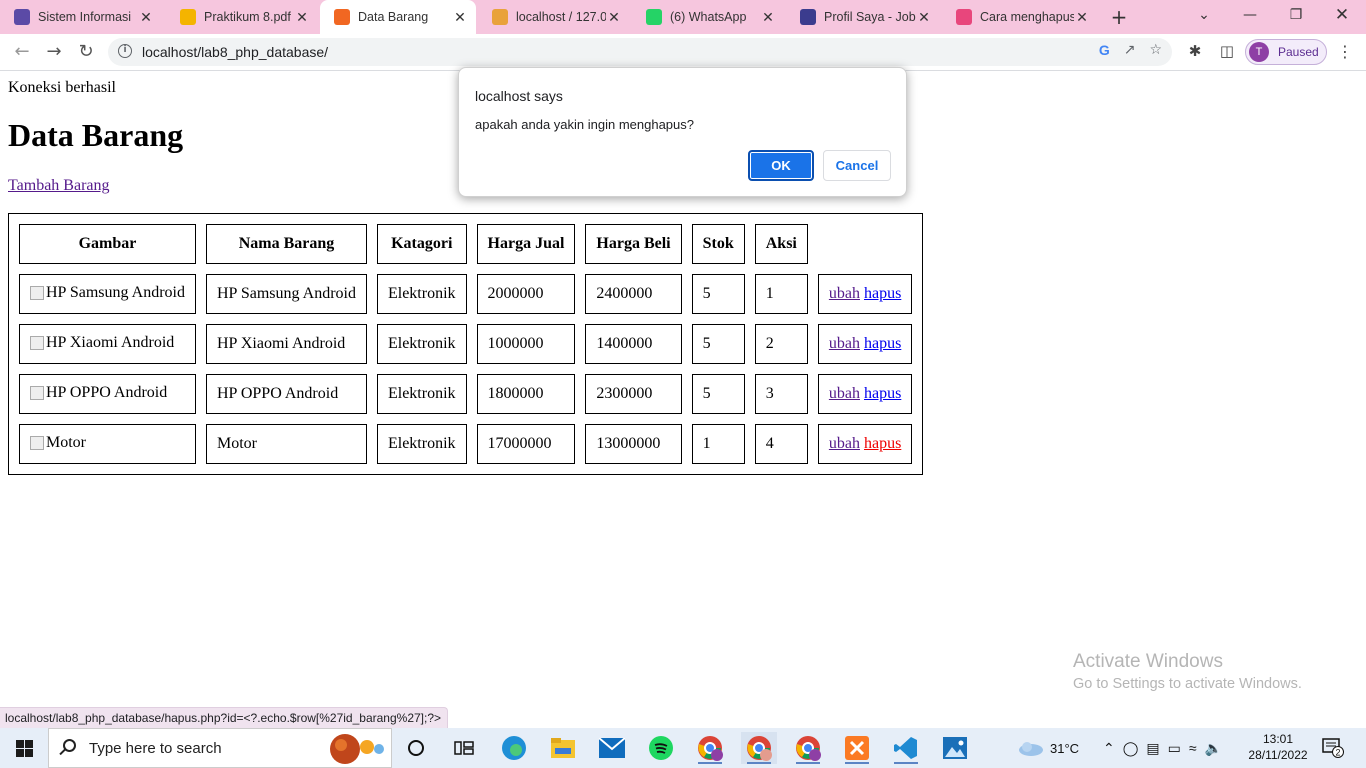  What do you see at coordinates (781, 294) in the screenshot?
I see `cell-id: 1` at bounding box center [781, 294].